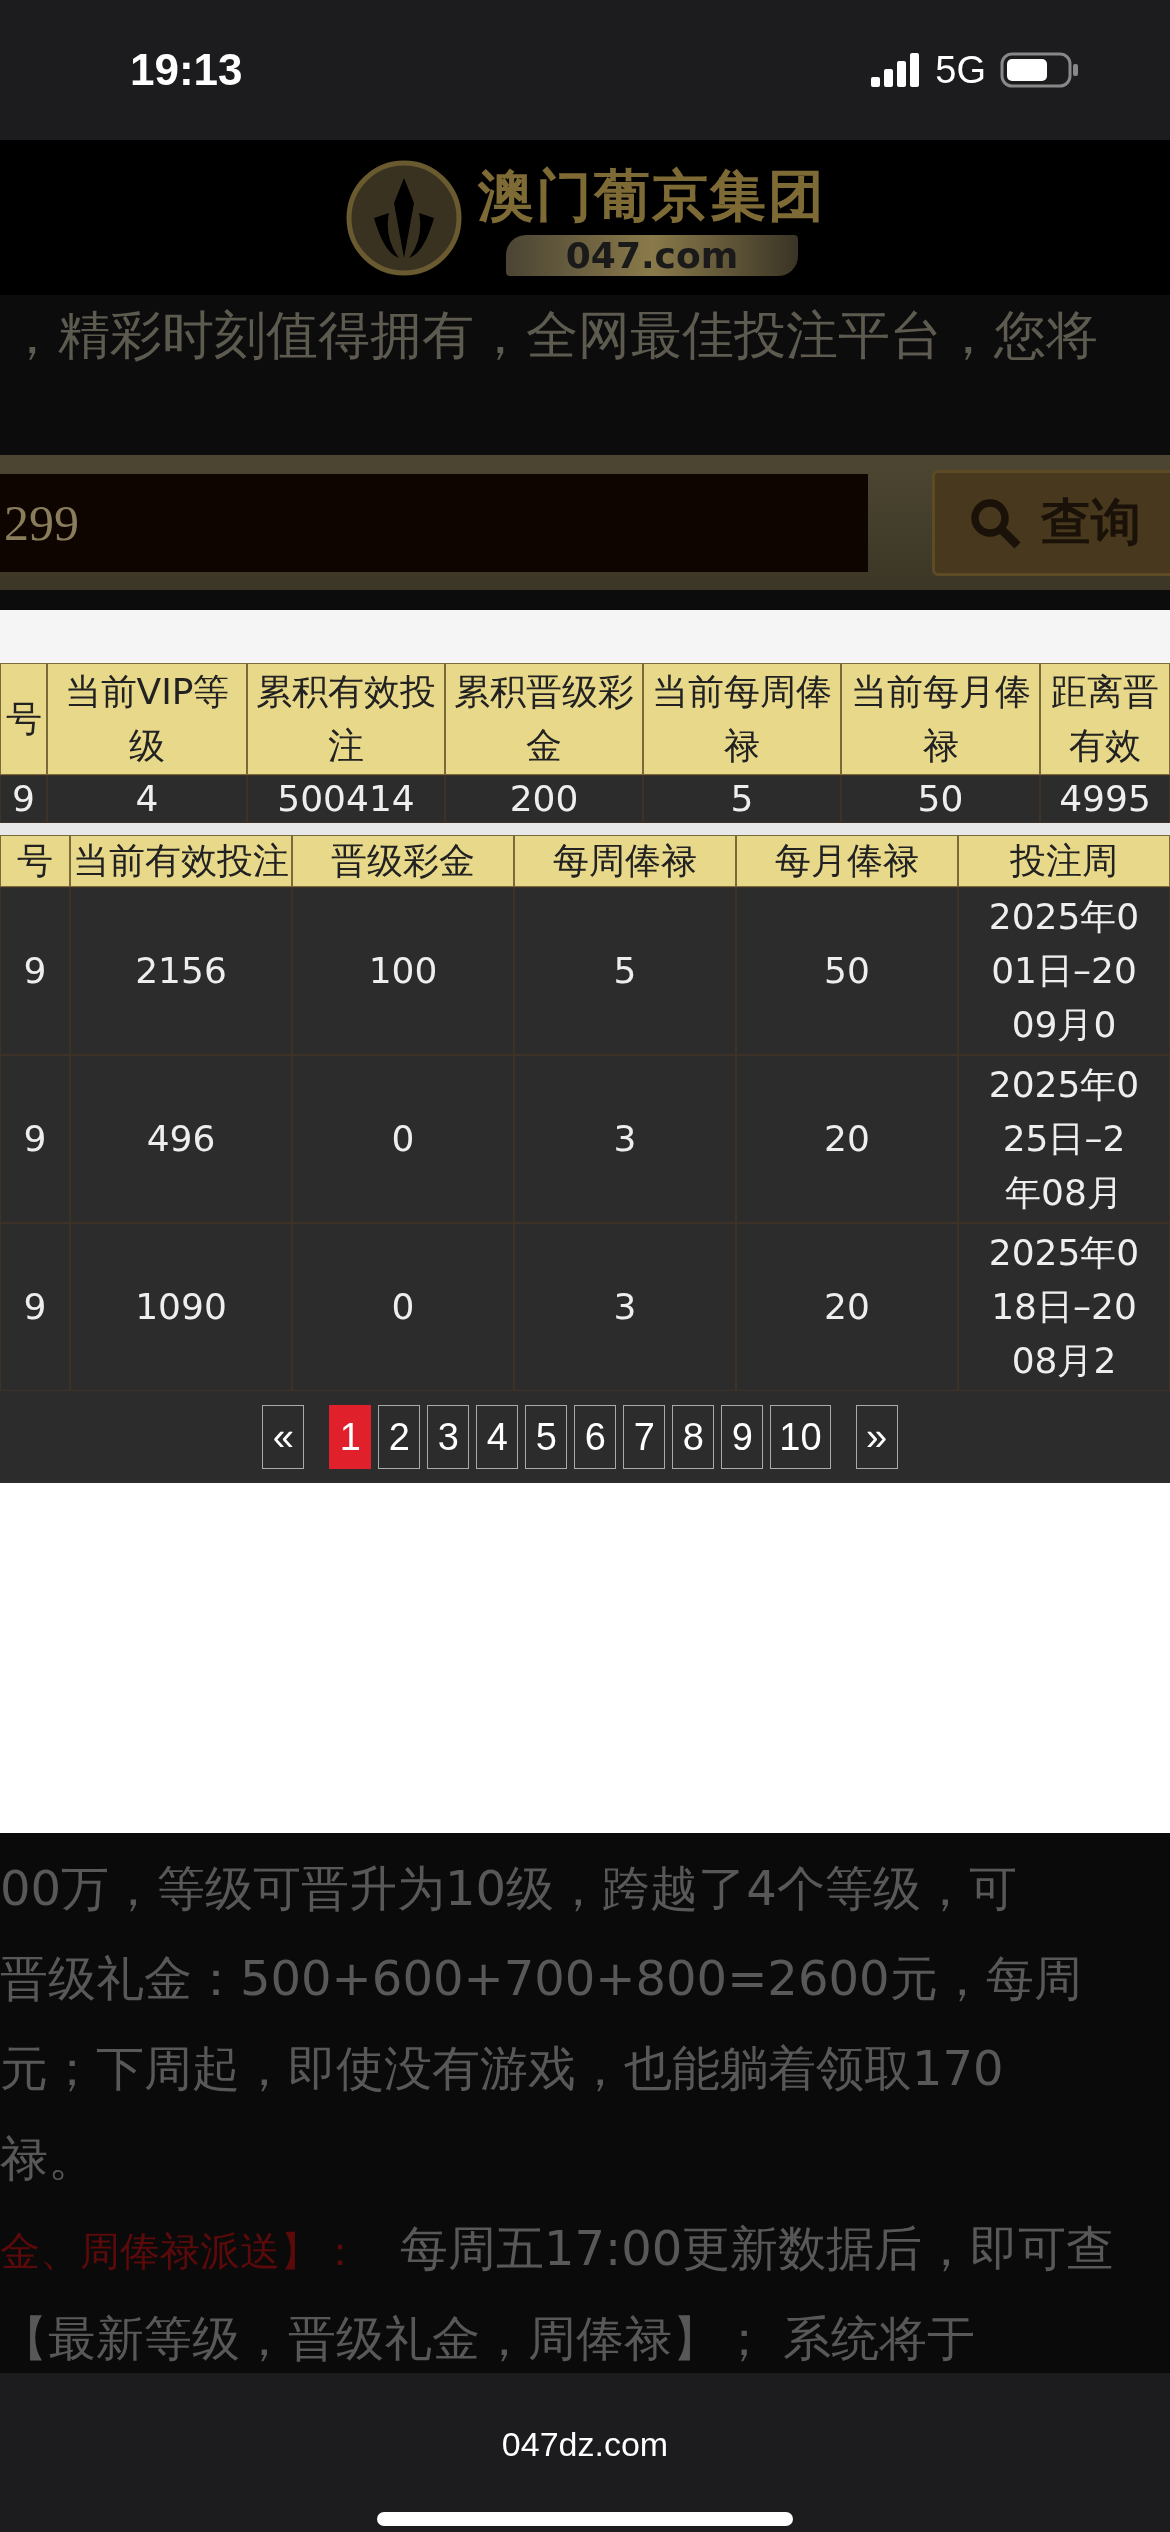  Describe the element at coordinates (403, 861) in the screenshot. I see `column-header: 晋级彩金` at that location.